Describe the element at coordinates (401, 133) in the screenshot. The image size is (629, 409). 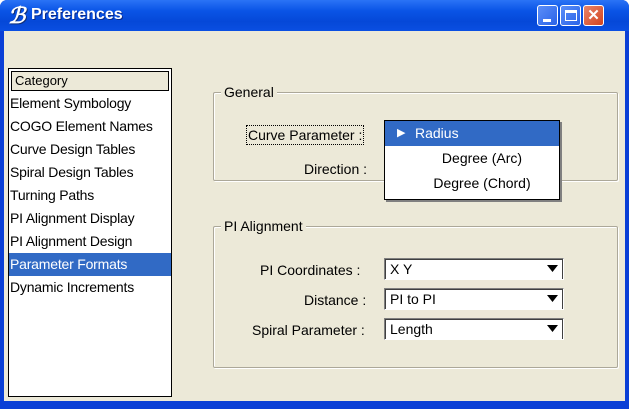
I see `selected-marker-icon: ▶` at that location.